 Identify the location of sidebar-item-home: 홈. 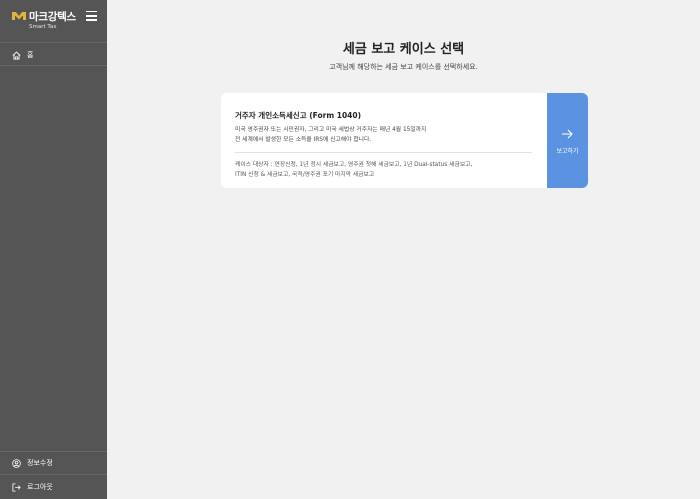
(22, 55).